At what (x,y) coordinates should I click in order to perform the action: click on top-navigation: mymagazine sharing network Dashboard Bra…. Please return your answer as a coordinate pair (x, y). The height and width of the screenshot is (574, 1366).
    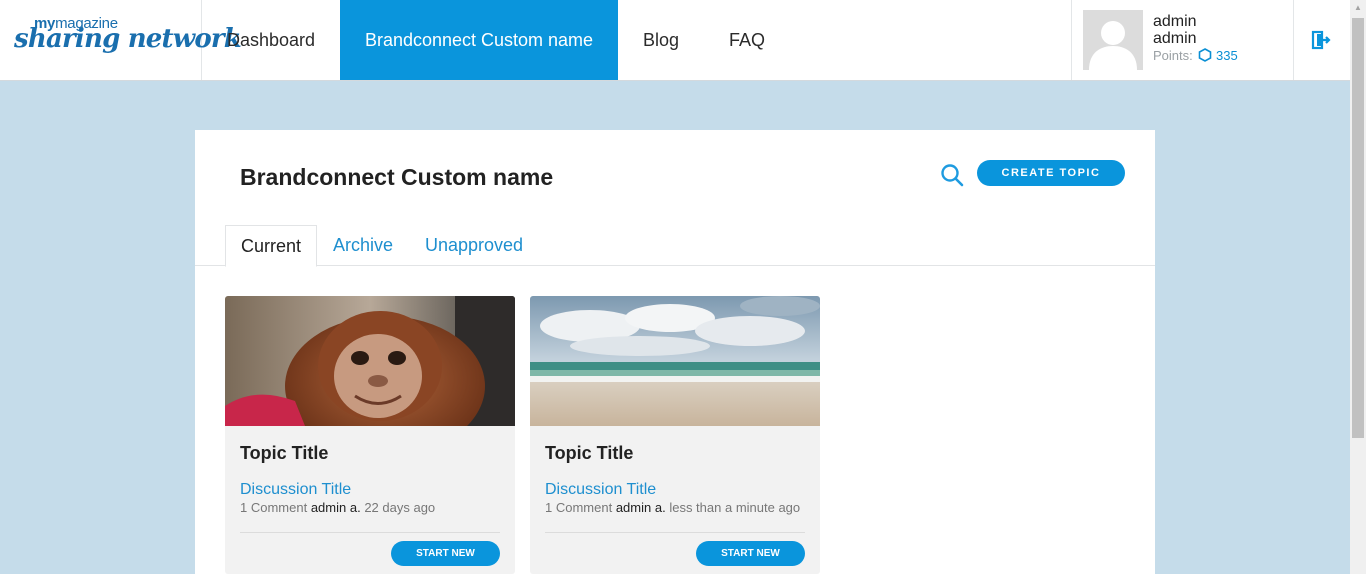
    Looking at the image, I should click on (675, 40).